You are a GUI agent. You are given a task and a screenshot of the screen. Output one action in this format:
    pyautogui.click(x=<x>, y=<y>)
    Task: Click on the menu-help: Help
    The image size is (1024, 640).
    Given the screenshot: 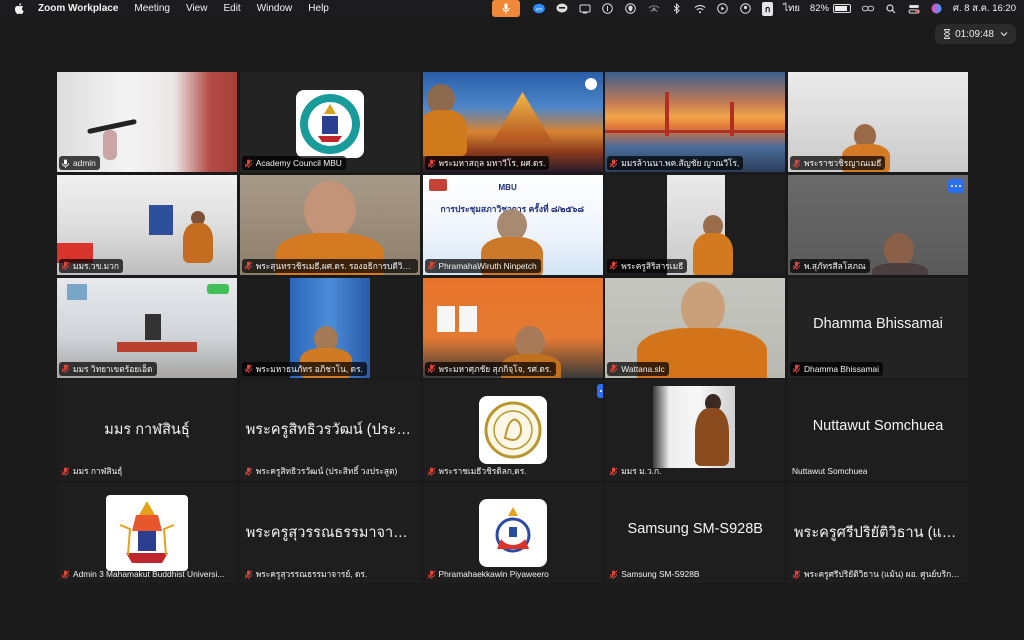 What is the action you would take?
    pyautogui.click(x=318, y=8)
    